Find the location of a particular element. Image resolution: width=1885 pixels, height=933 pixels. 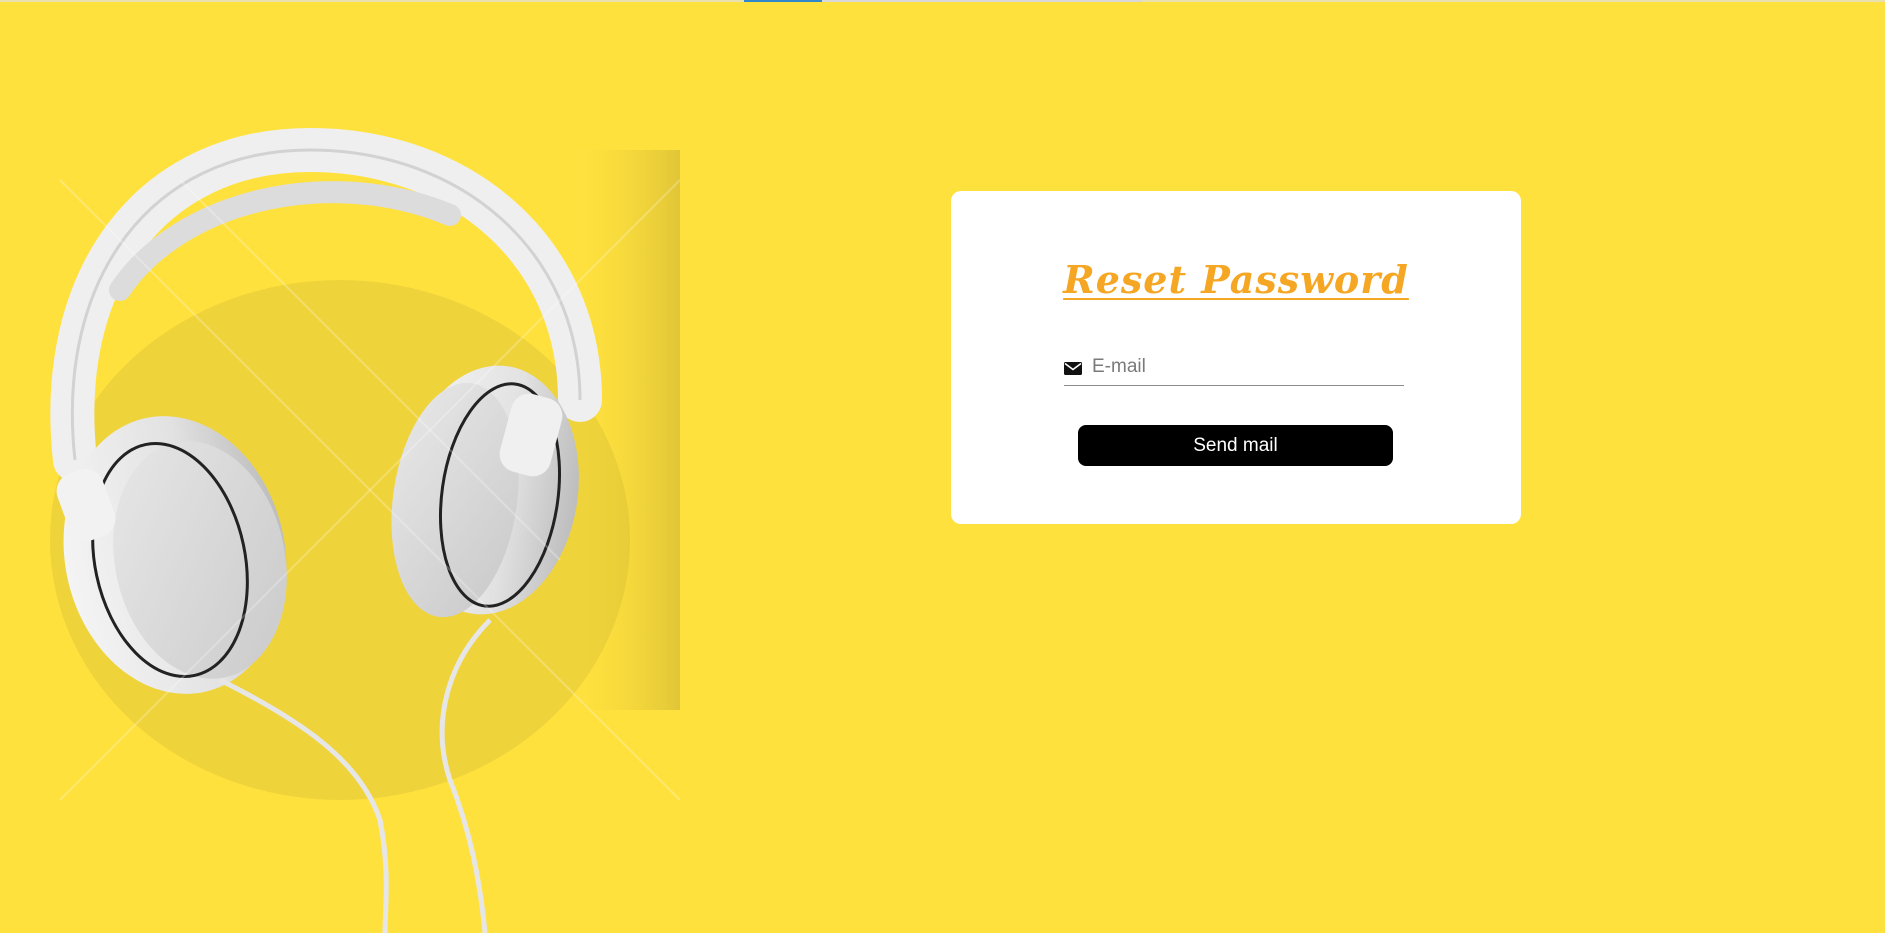

page-title: Reset Password is located at coordinates (1236, 279).